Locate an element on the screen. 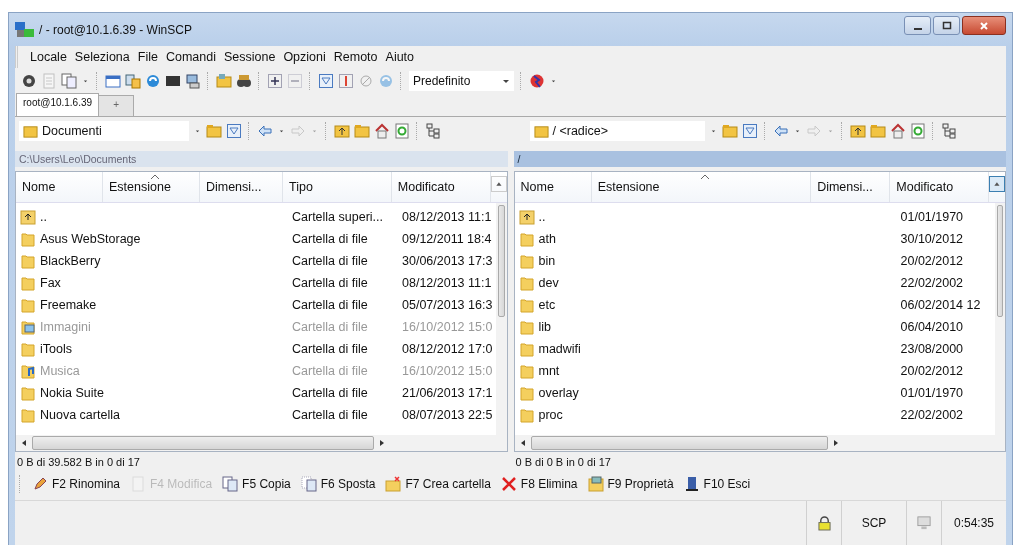 This screenshot has width=1013, height=545. menu-item: Locale is located at coordinates (48, 57).